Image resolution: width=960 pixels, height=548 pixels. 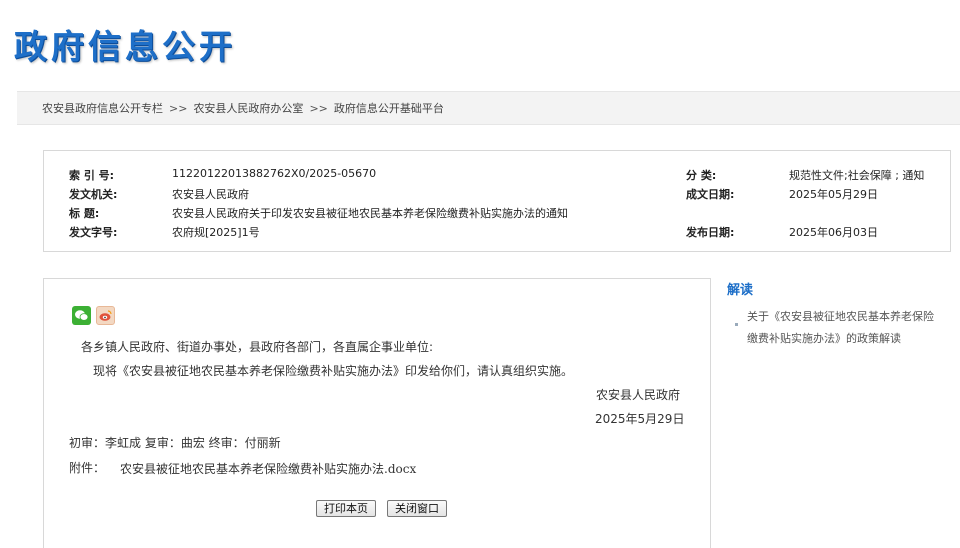 What do you see at coordinates (102, 108) in the screenshot?
I see `breadcrumb-item-column: 农安县政府信息公开专栏` at bounding box center [102, 108].